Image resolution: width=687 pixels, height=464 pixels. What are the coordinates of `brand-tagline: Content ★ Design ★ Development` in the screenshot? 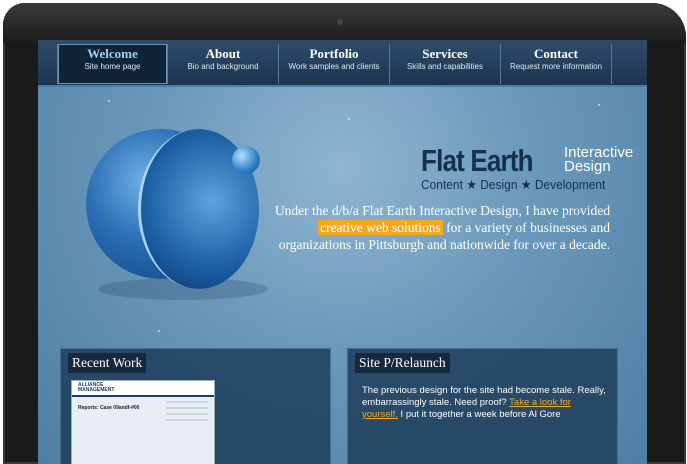 It's located at (513, 184).